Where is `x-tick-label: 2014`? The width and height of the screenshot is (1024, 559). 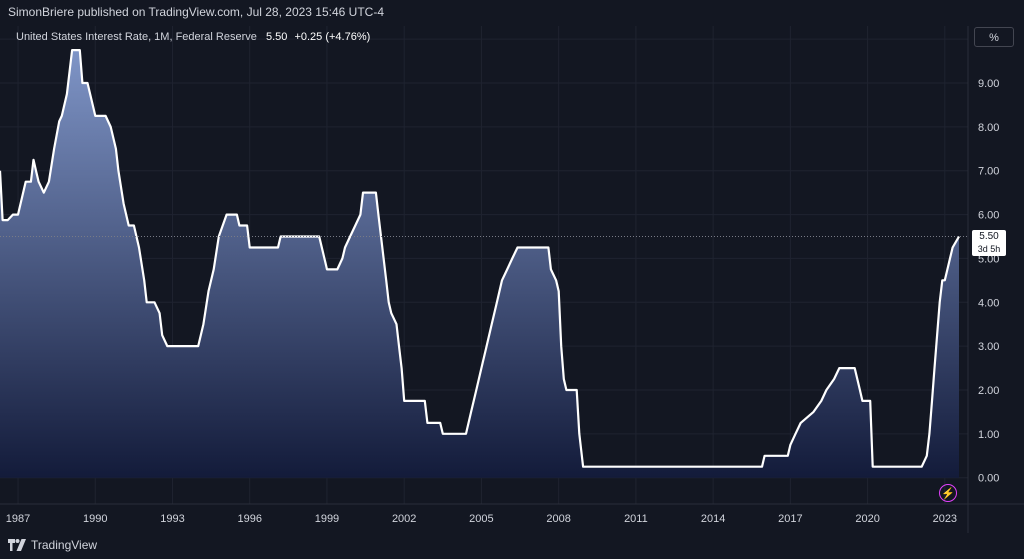
x-tick-label: 2014 is located at coordinates (713, 519).